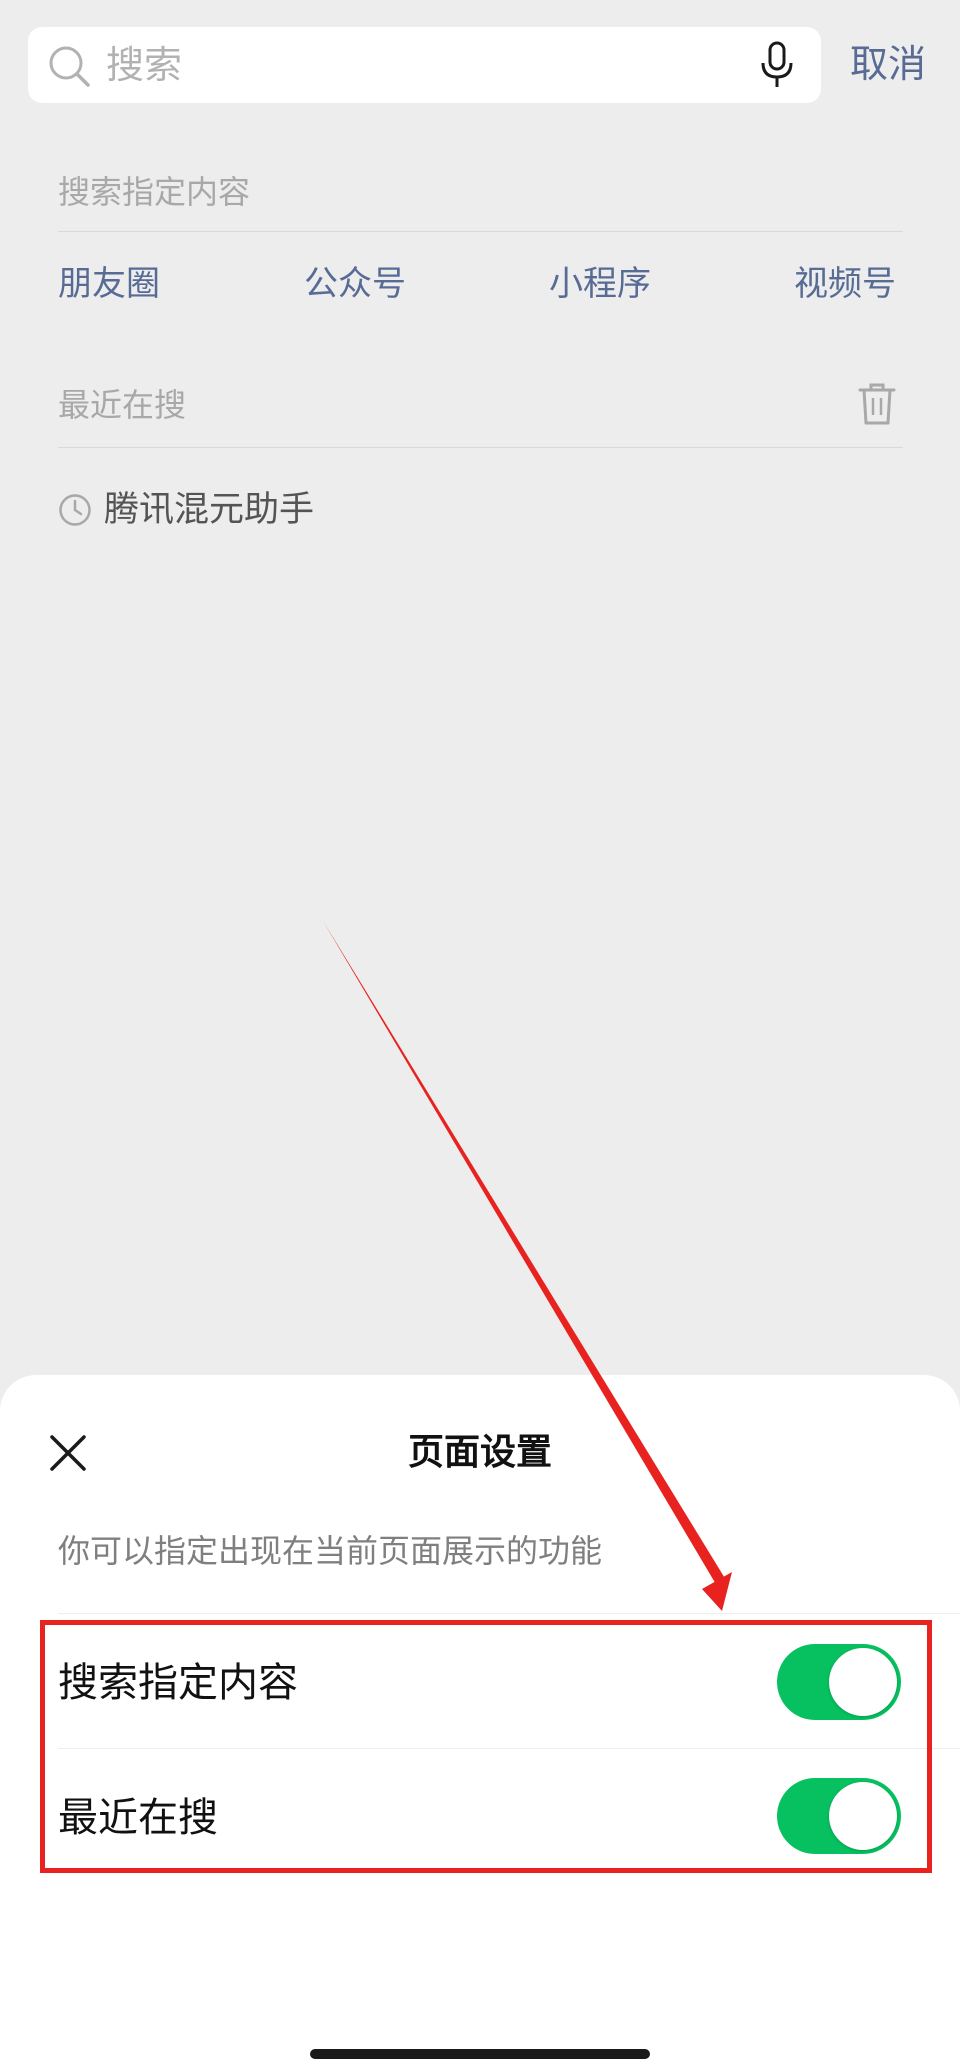 This screenshot has height=2072, width=960. Describe the element at coordinates (69, 66) in the screenshot. I see `search-icon` at that location.